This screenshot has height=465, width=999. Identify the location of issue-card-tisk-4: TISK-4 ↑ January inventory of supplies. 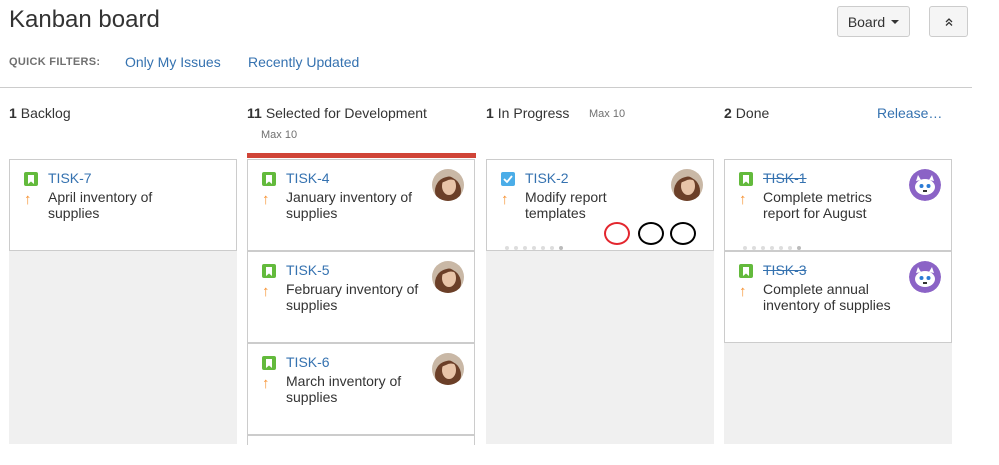
(361, 205).